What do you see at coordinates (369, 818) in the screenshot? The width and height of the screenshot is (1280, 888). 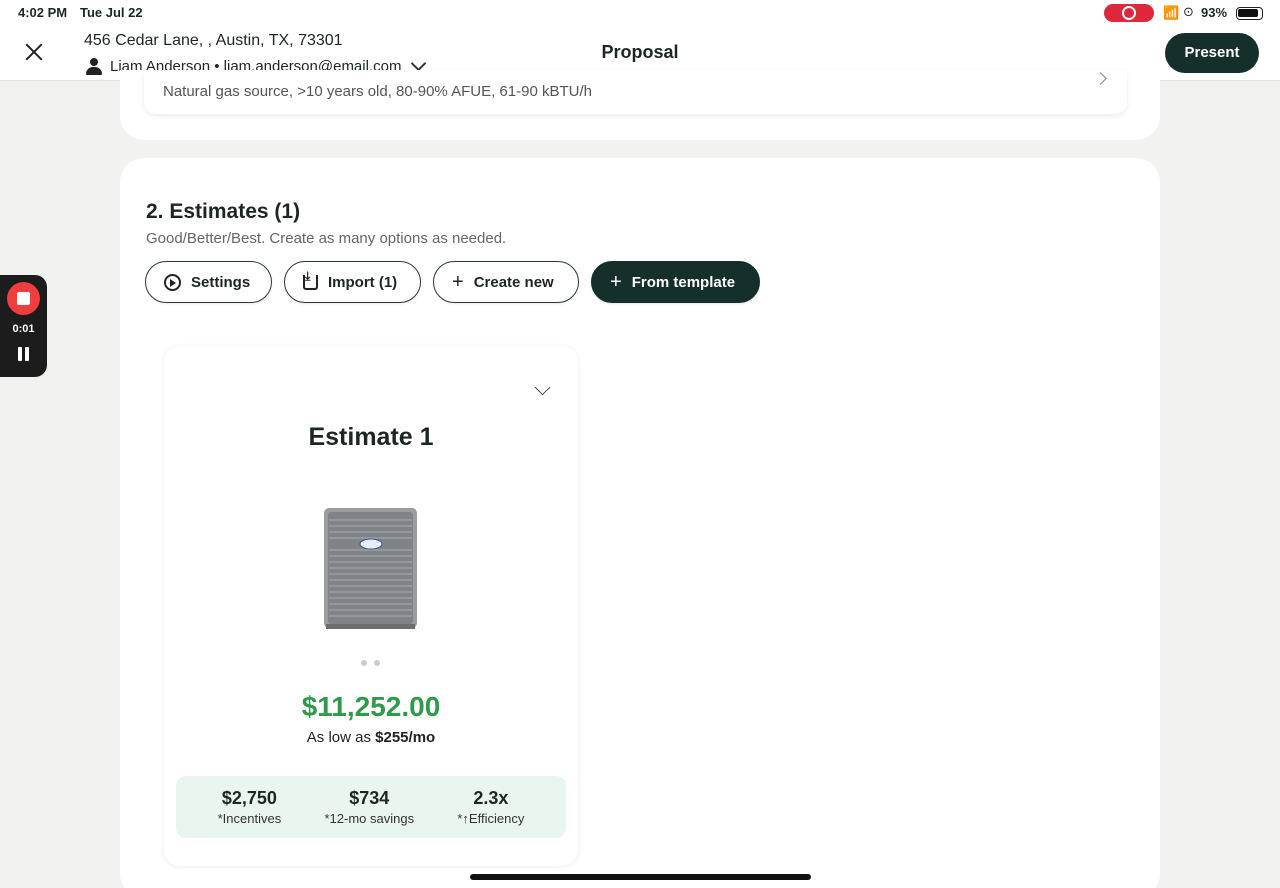 I see `stat-label: *12-mo savings` at bounding box center [369, 818].